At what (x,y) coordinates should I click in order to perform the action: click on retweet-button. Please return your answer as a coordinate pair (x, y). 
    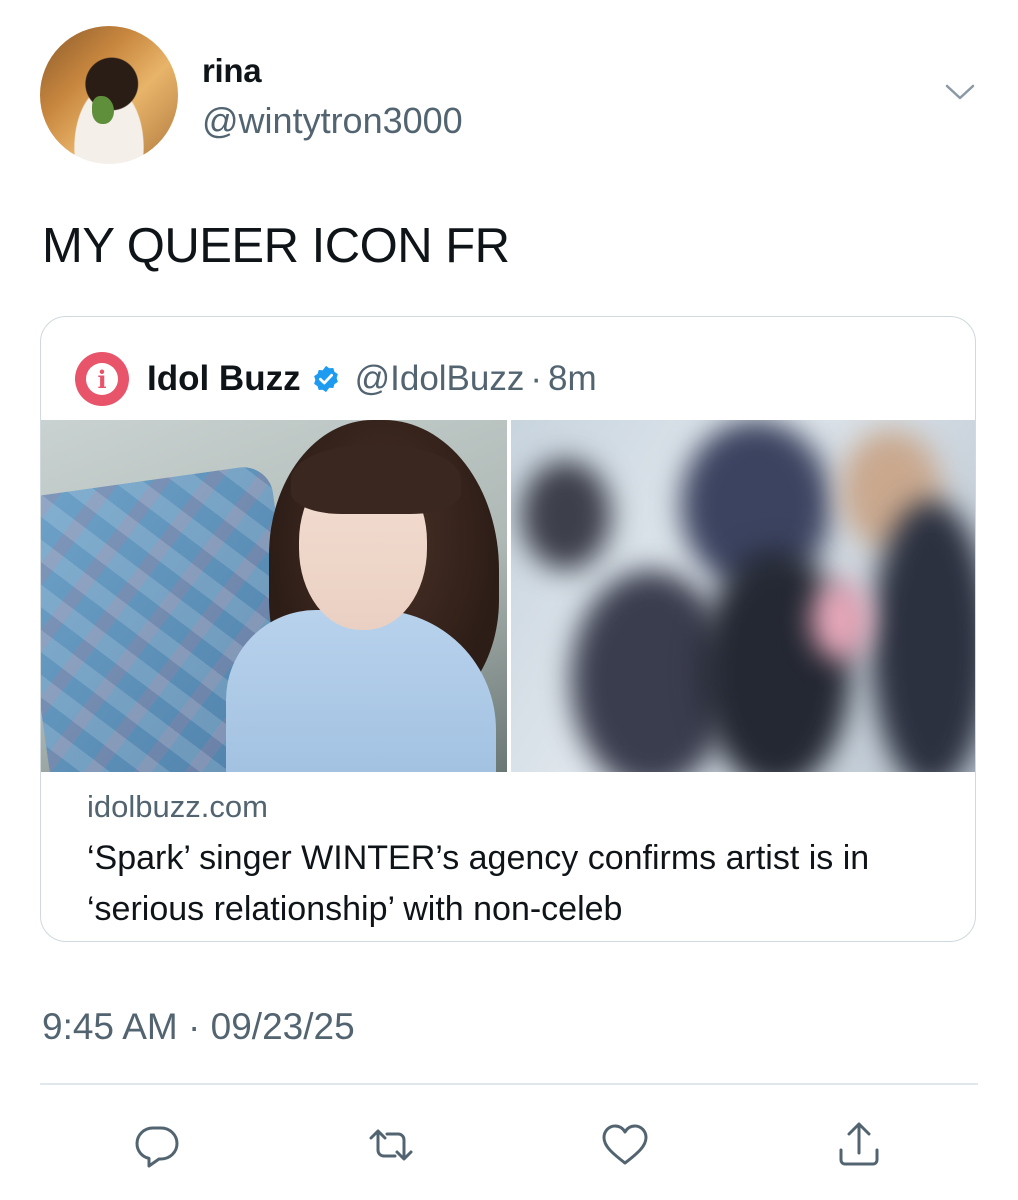
    Looking at the image, I should click on (391, 1145).